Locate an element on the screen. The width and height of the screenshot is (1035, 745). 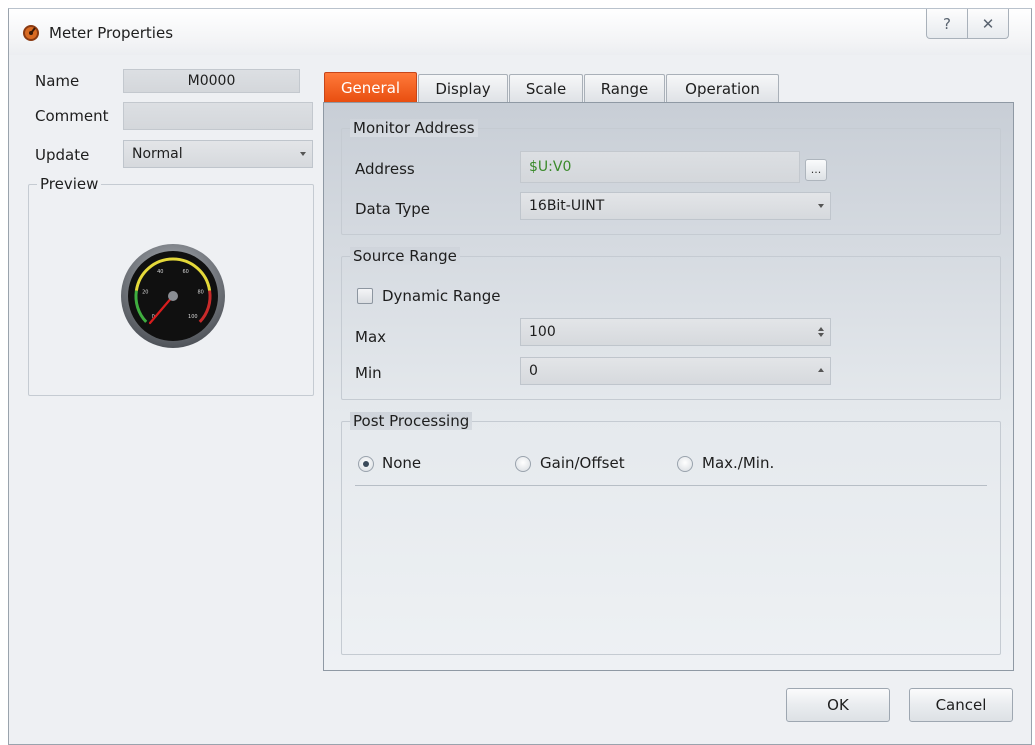
help-icon: ? is located at coordinates (947, 23).